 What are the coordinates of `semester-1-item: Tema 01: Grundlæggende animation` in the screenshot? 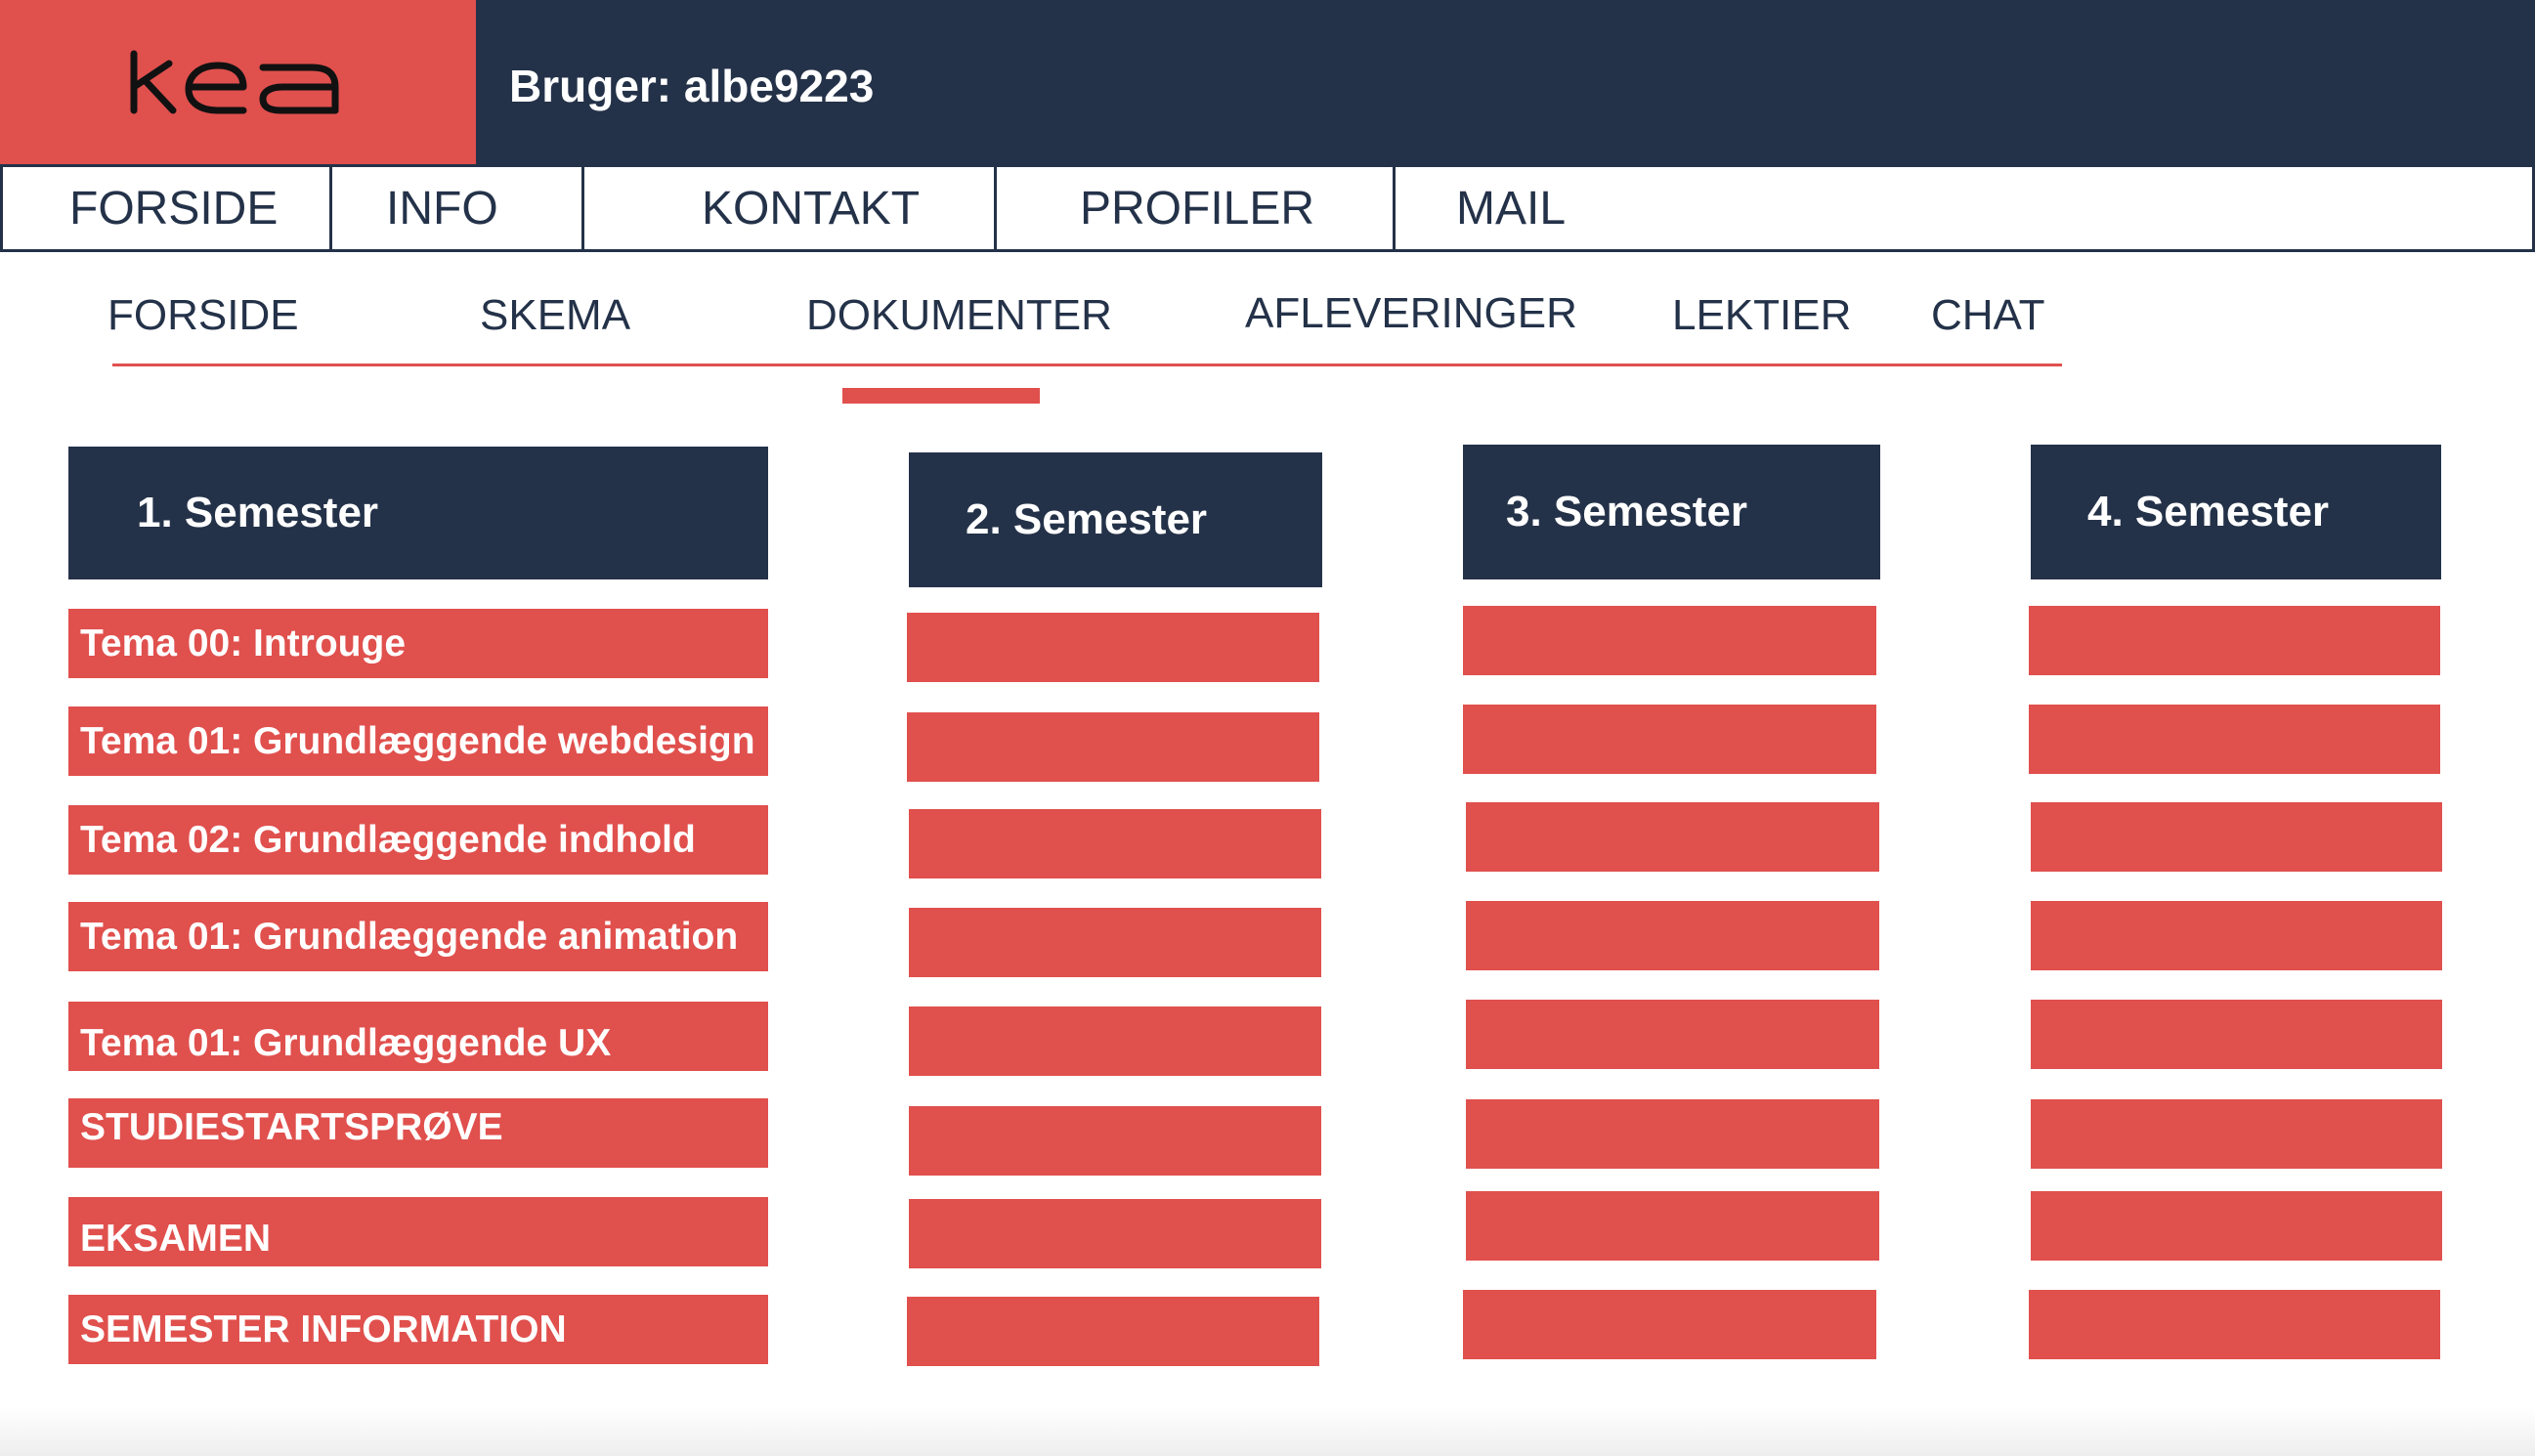 It's located at (418, 936).